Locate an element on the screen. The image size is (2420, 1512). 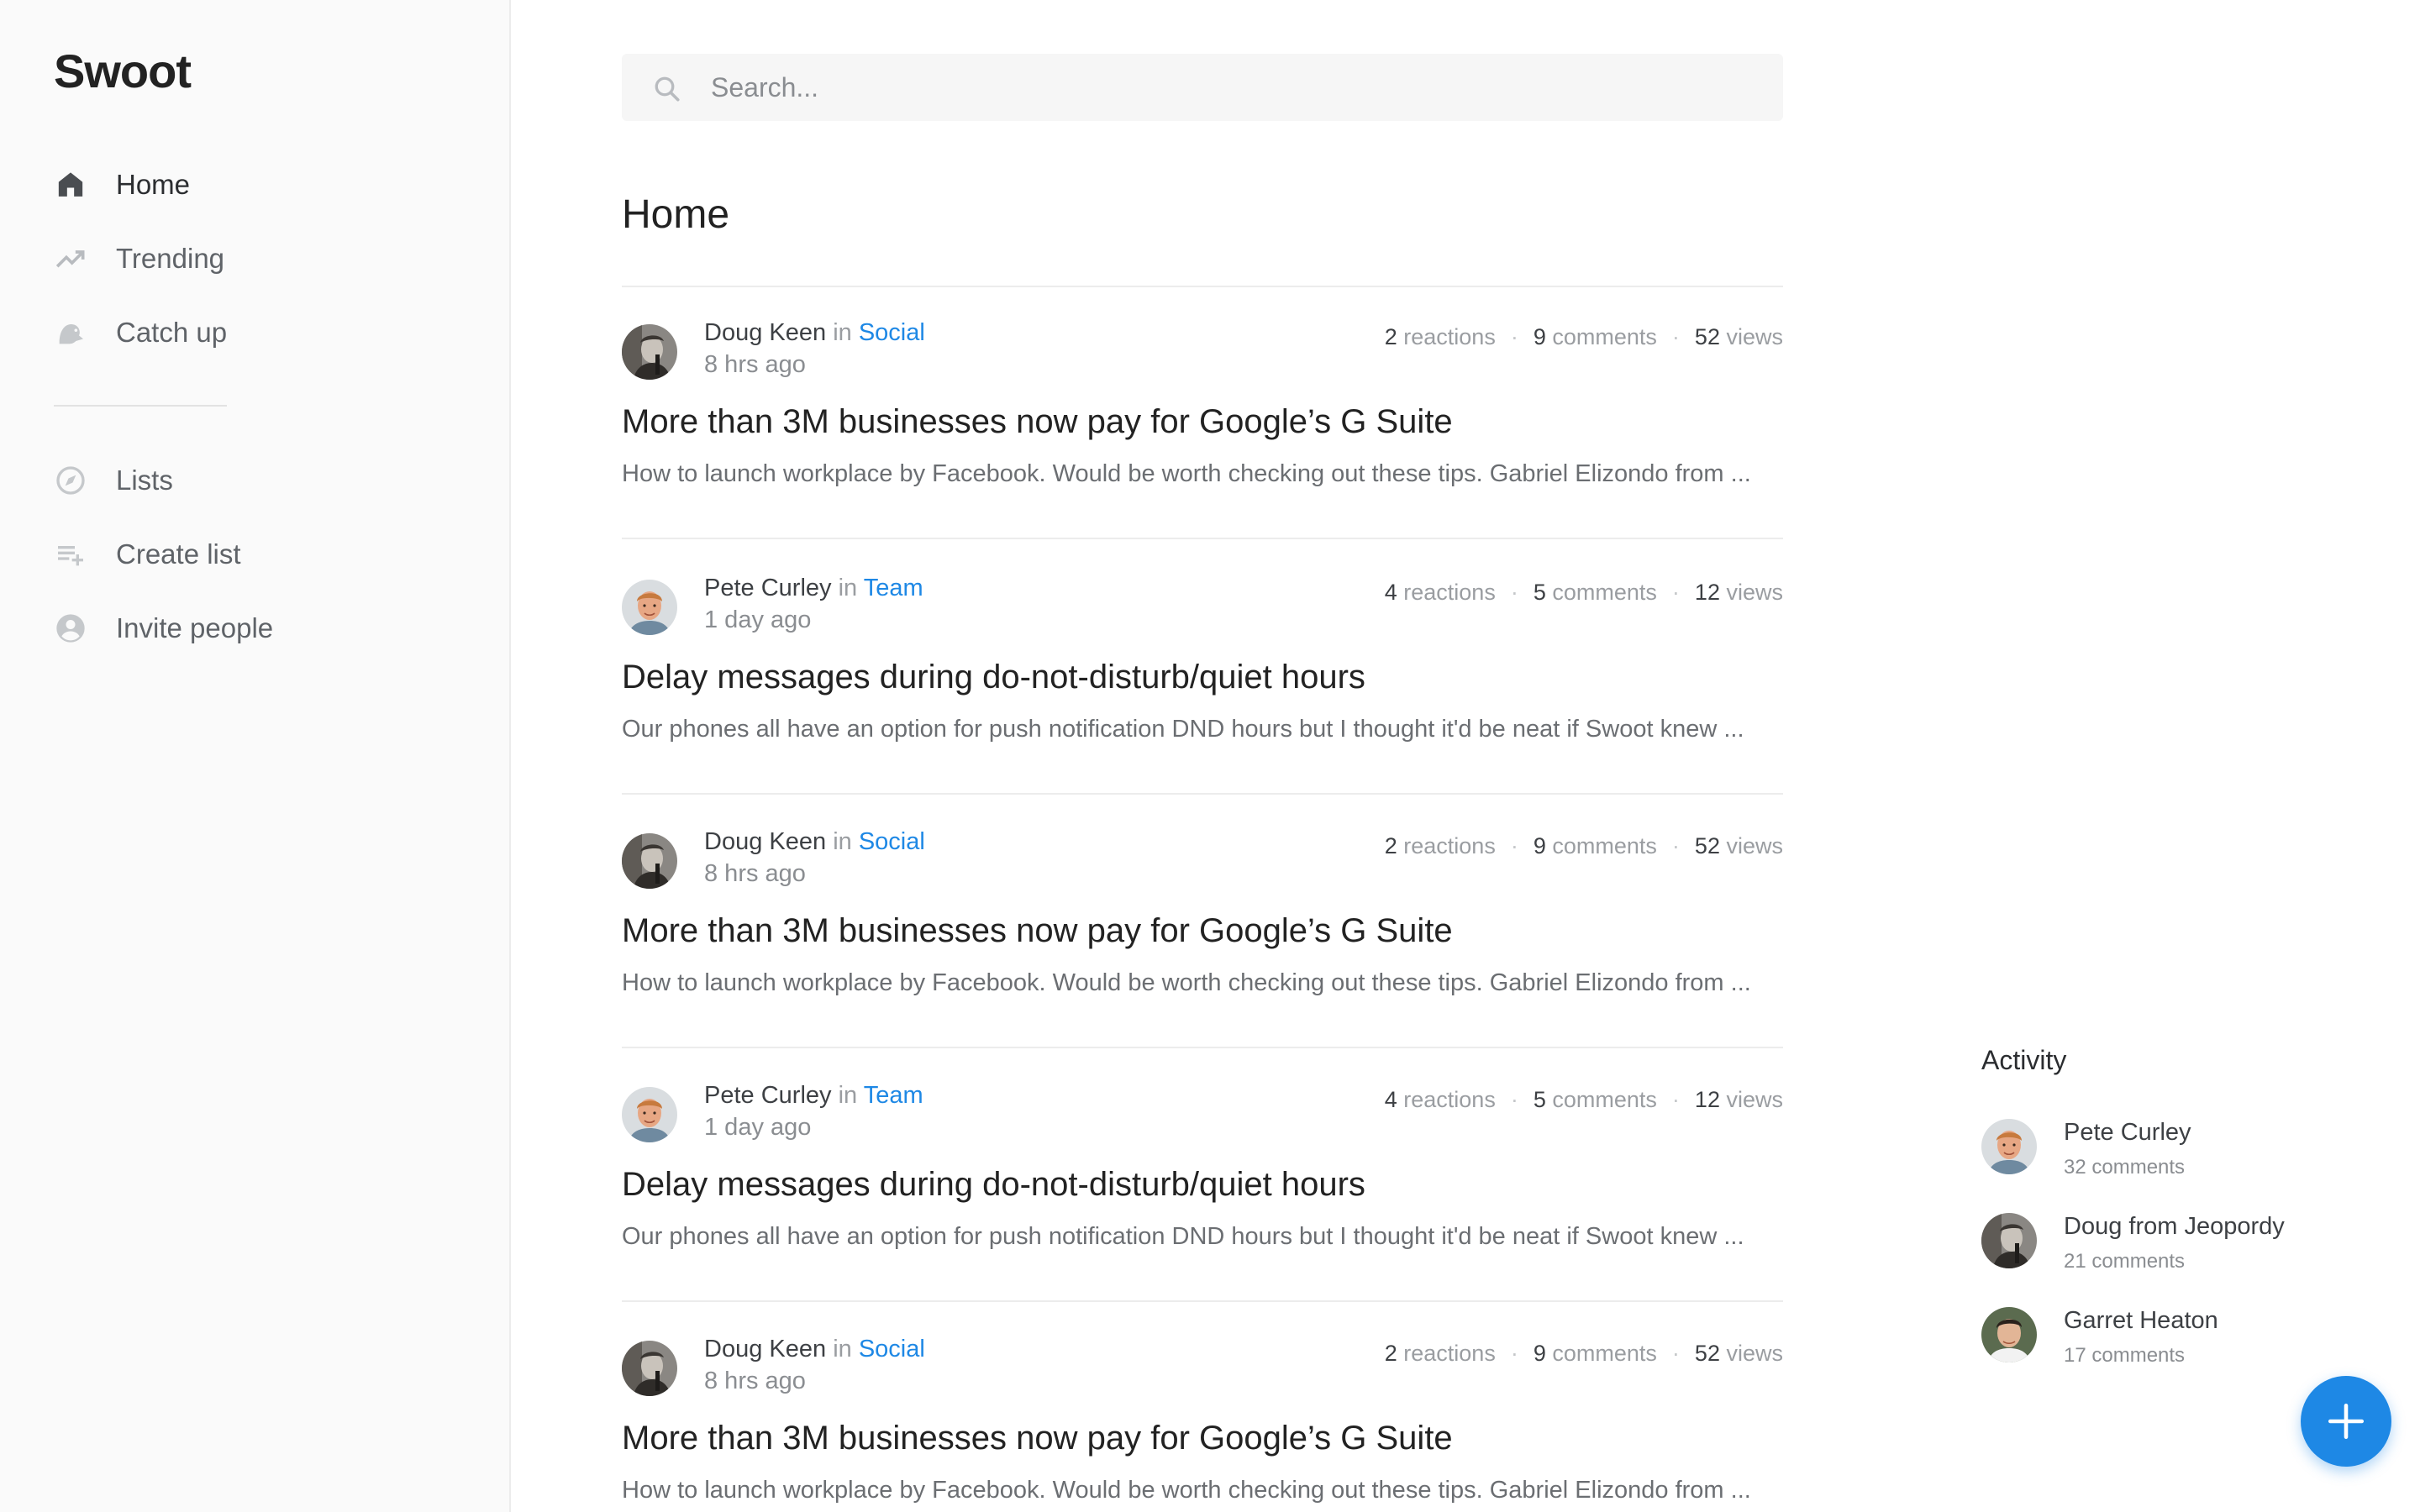
search-icon is located at coordinates (667, 89).